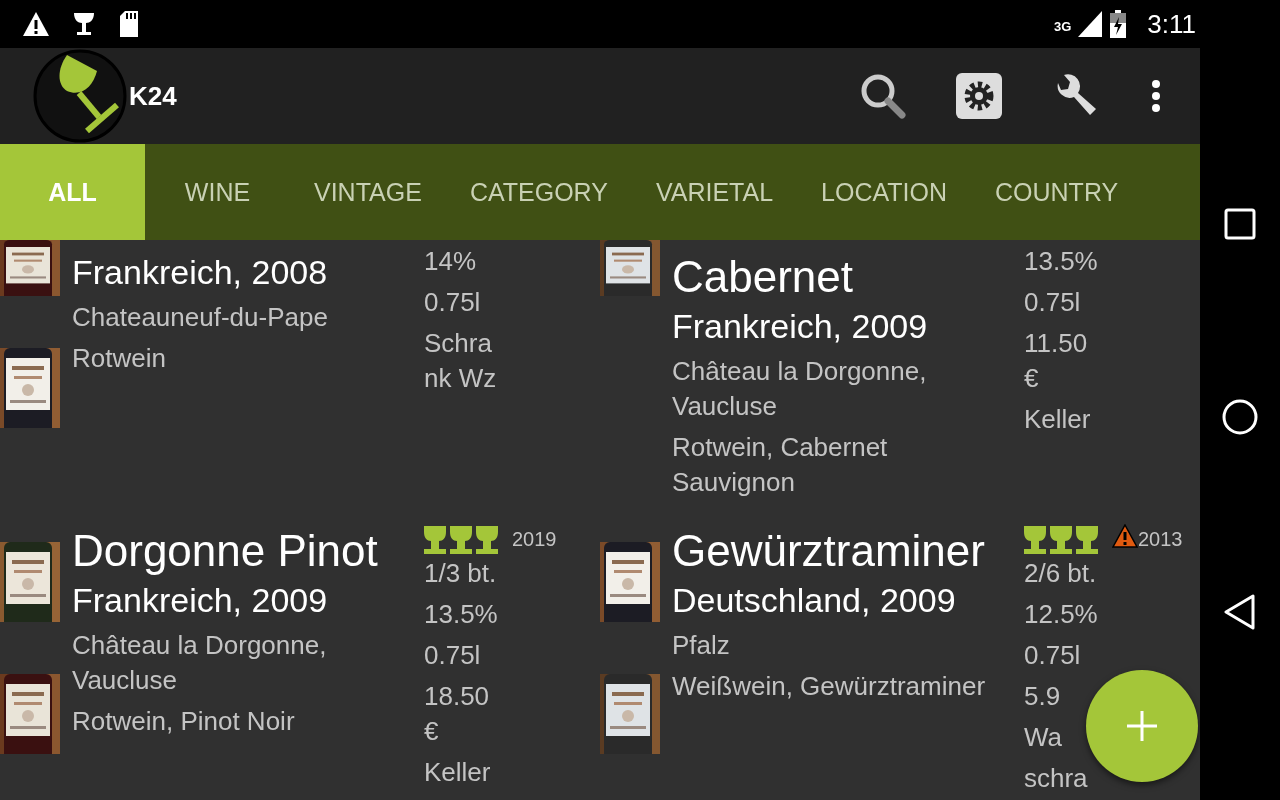  What do you see at coordinates (701, 645) in the screenshot?
I see `wine-detail: Pfalz` at bounding box center [701, 645].